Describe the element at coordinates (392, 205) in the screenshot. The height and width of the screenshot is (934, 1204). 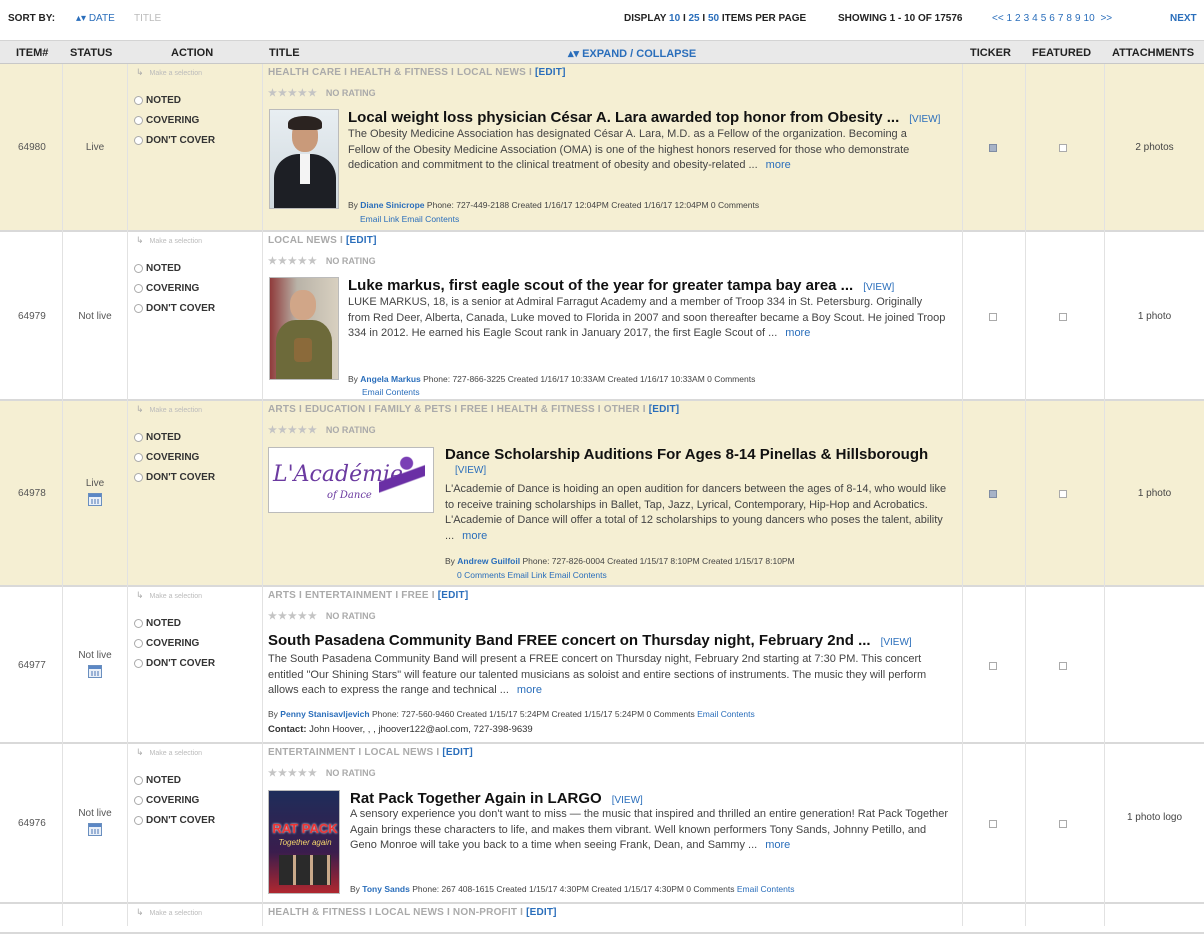
I see `author-link: Diane Sinicrope` at that location.